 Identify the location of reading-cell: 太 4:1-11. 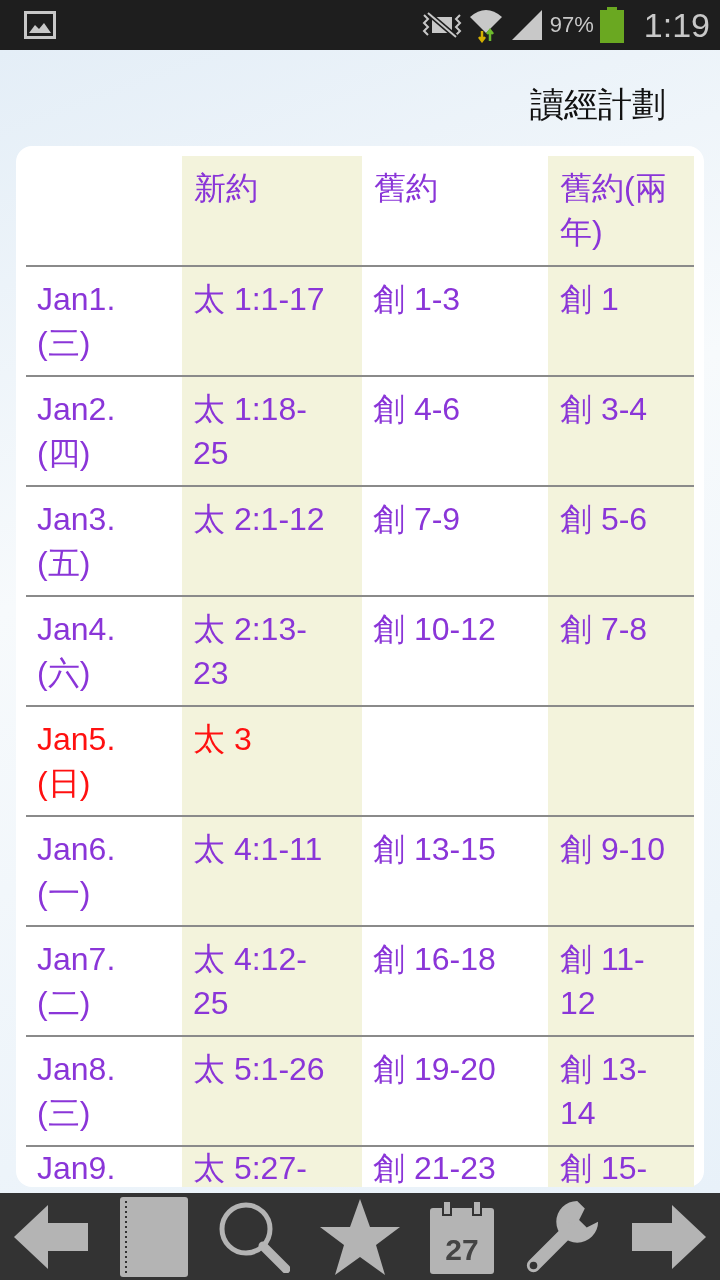
(272, 871).